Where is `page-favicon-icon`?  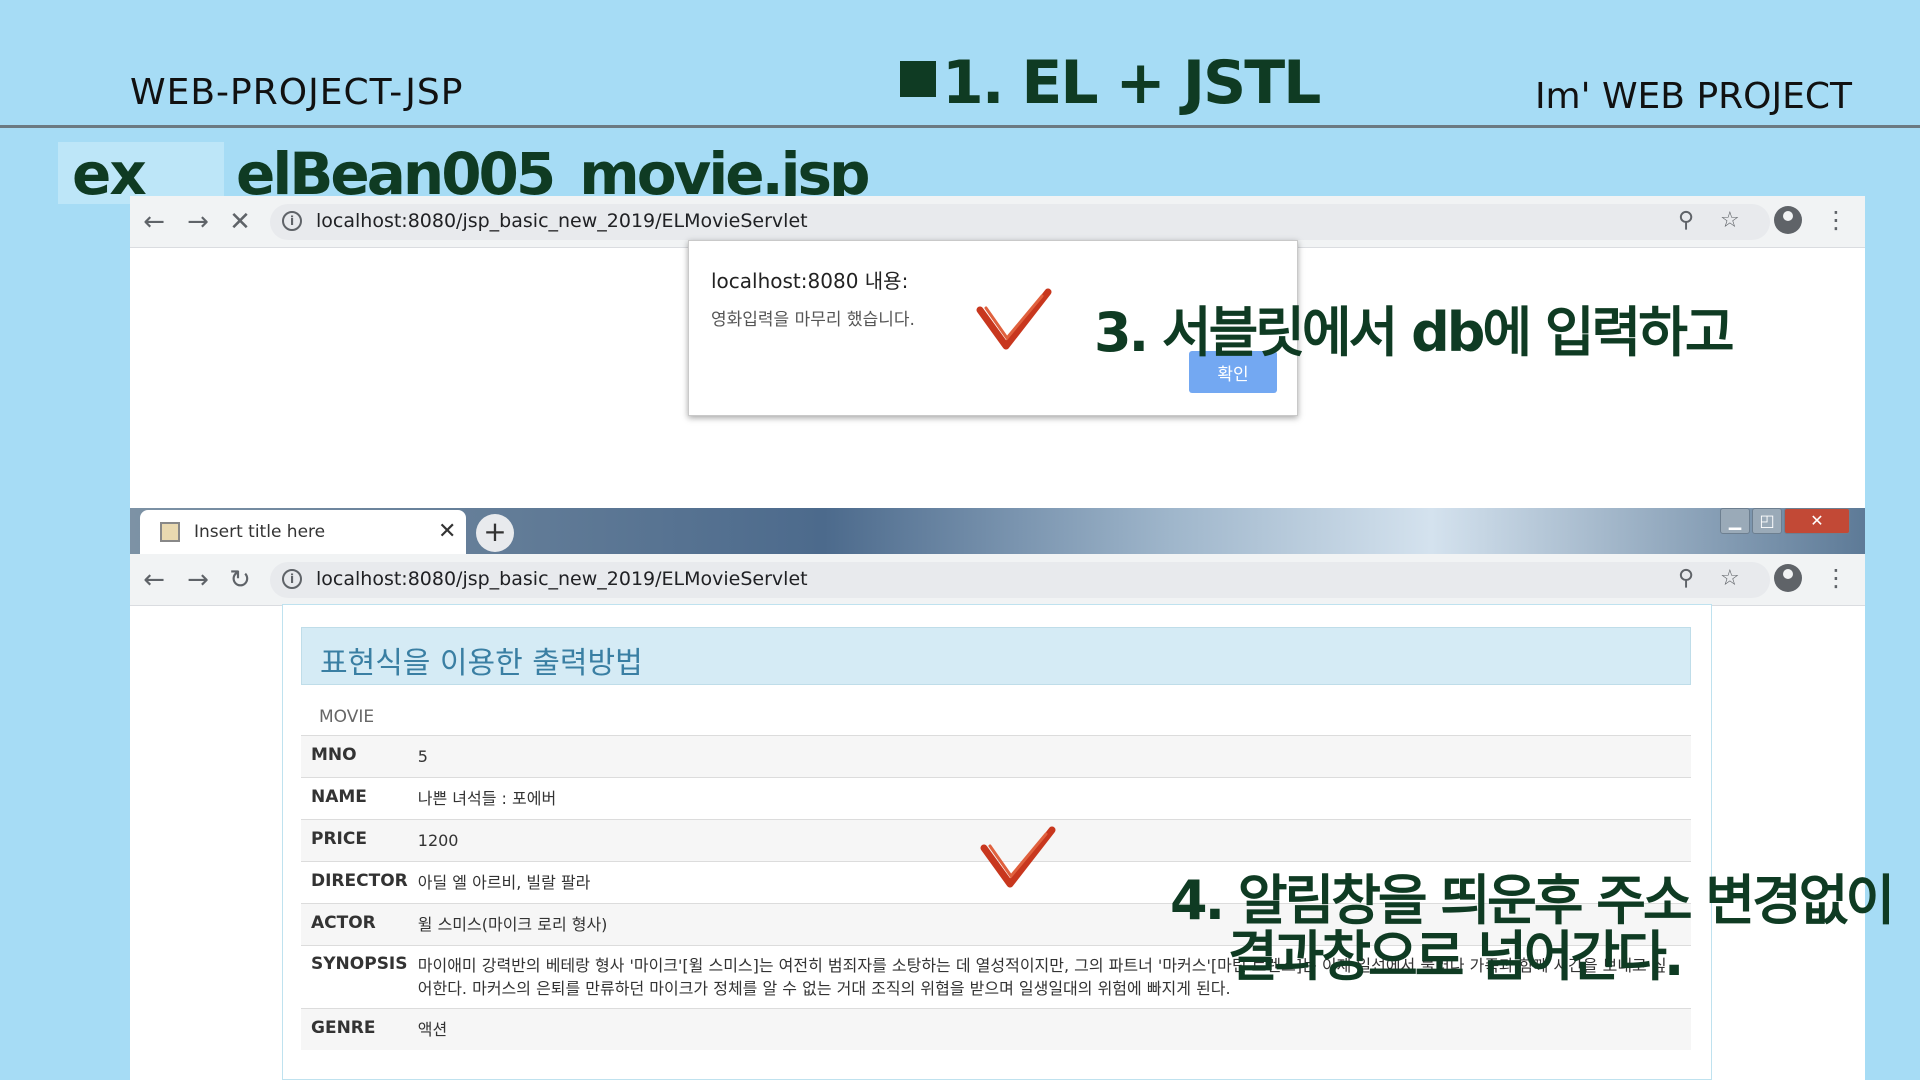
page-favicon-icon is located at coordinates (170, 532).